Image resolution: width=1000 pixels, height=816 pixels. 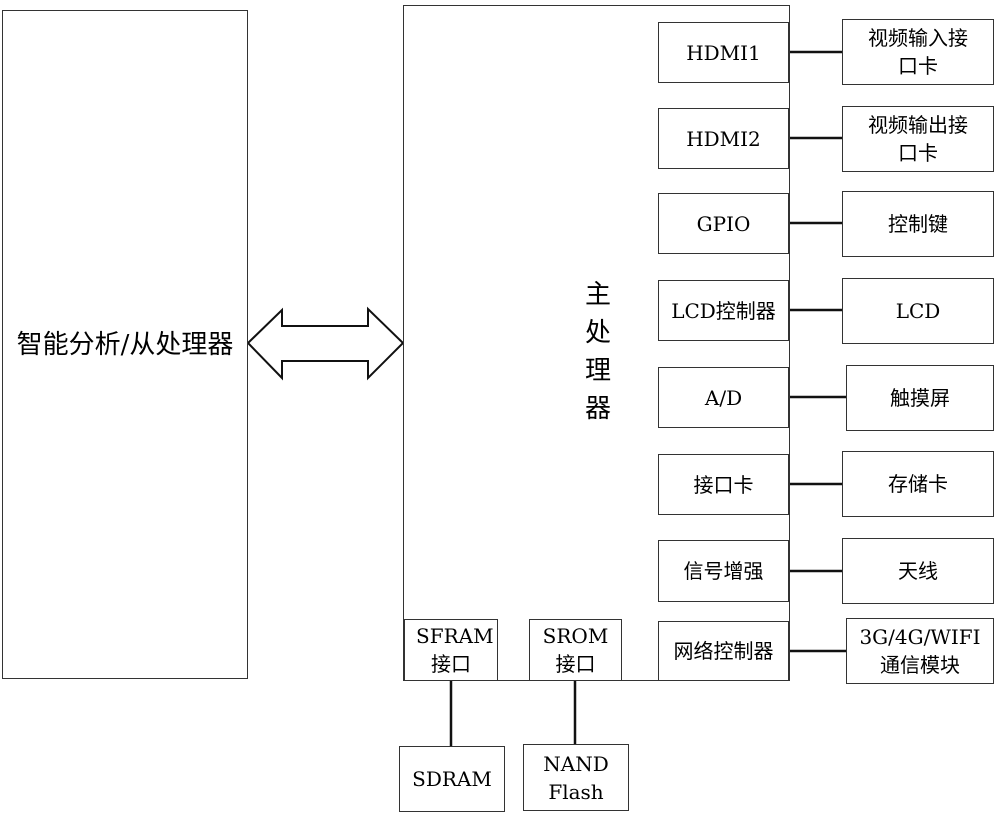 I want to click on device-label: SDRAM, so click(x=452, y=779).